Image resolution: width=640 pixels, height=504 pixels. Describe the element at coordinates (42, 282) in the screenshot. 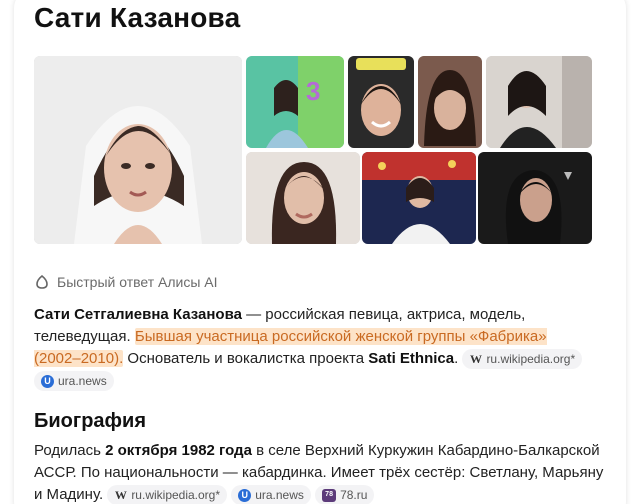

I see `alice-icon` at that location.